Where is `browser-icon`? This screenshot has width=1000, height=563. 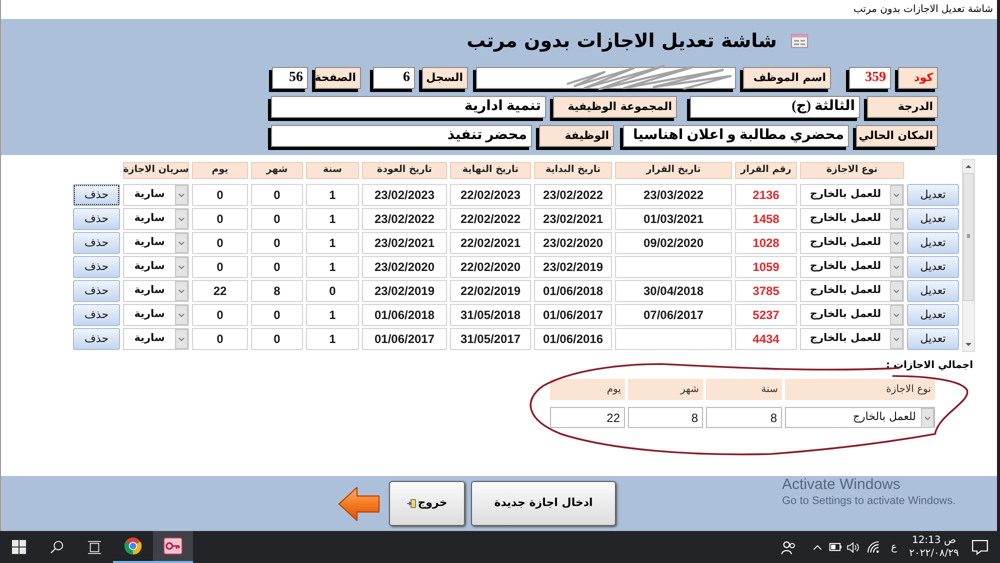 browser-icon is located at coordinates (133, 546).